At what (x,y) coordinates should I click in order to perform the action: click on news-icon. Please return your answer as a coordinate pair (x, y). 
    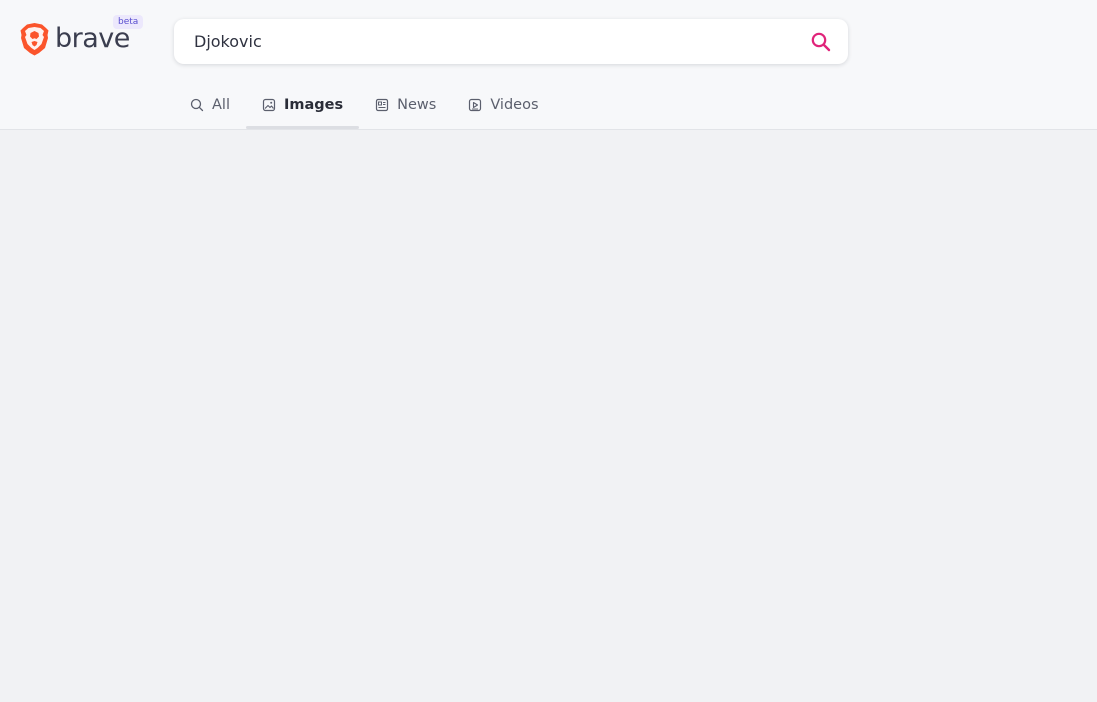
    Looking at the image, I should click on (382, 105).